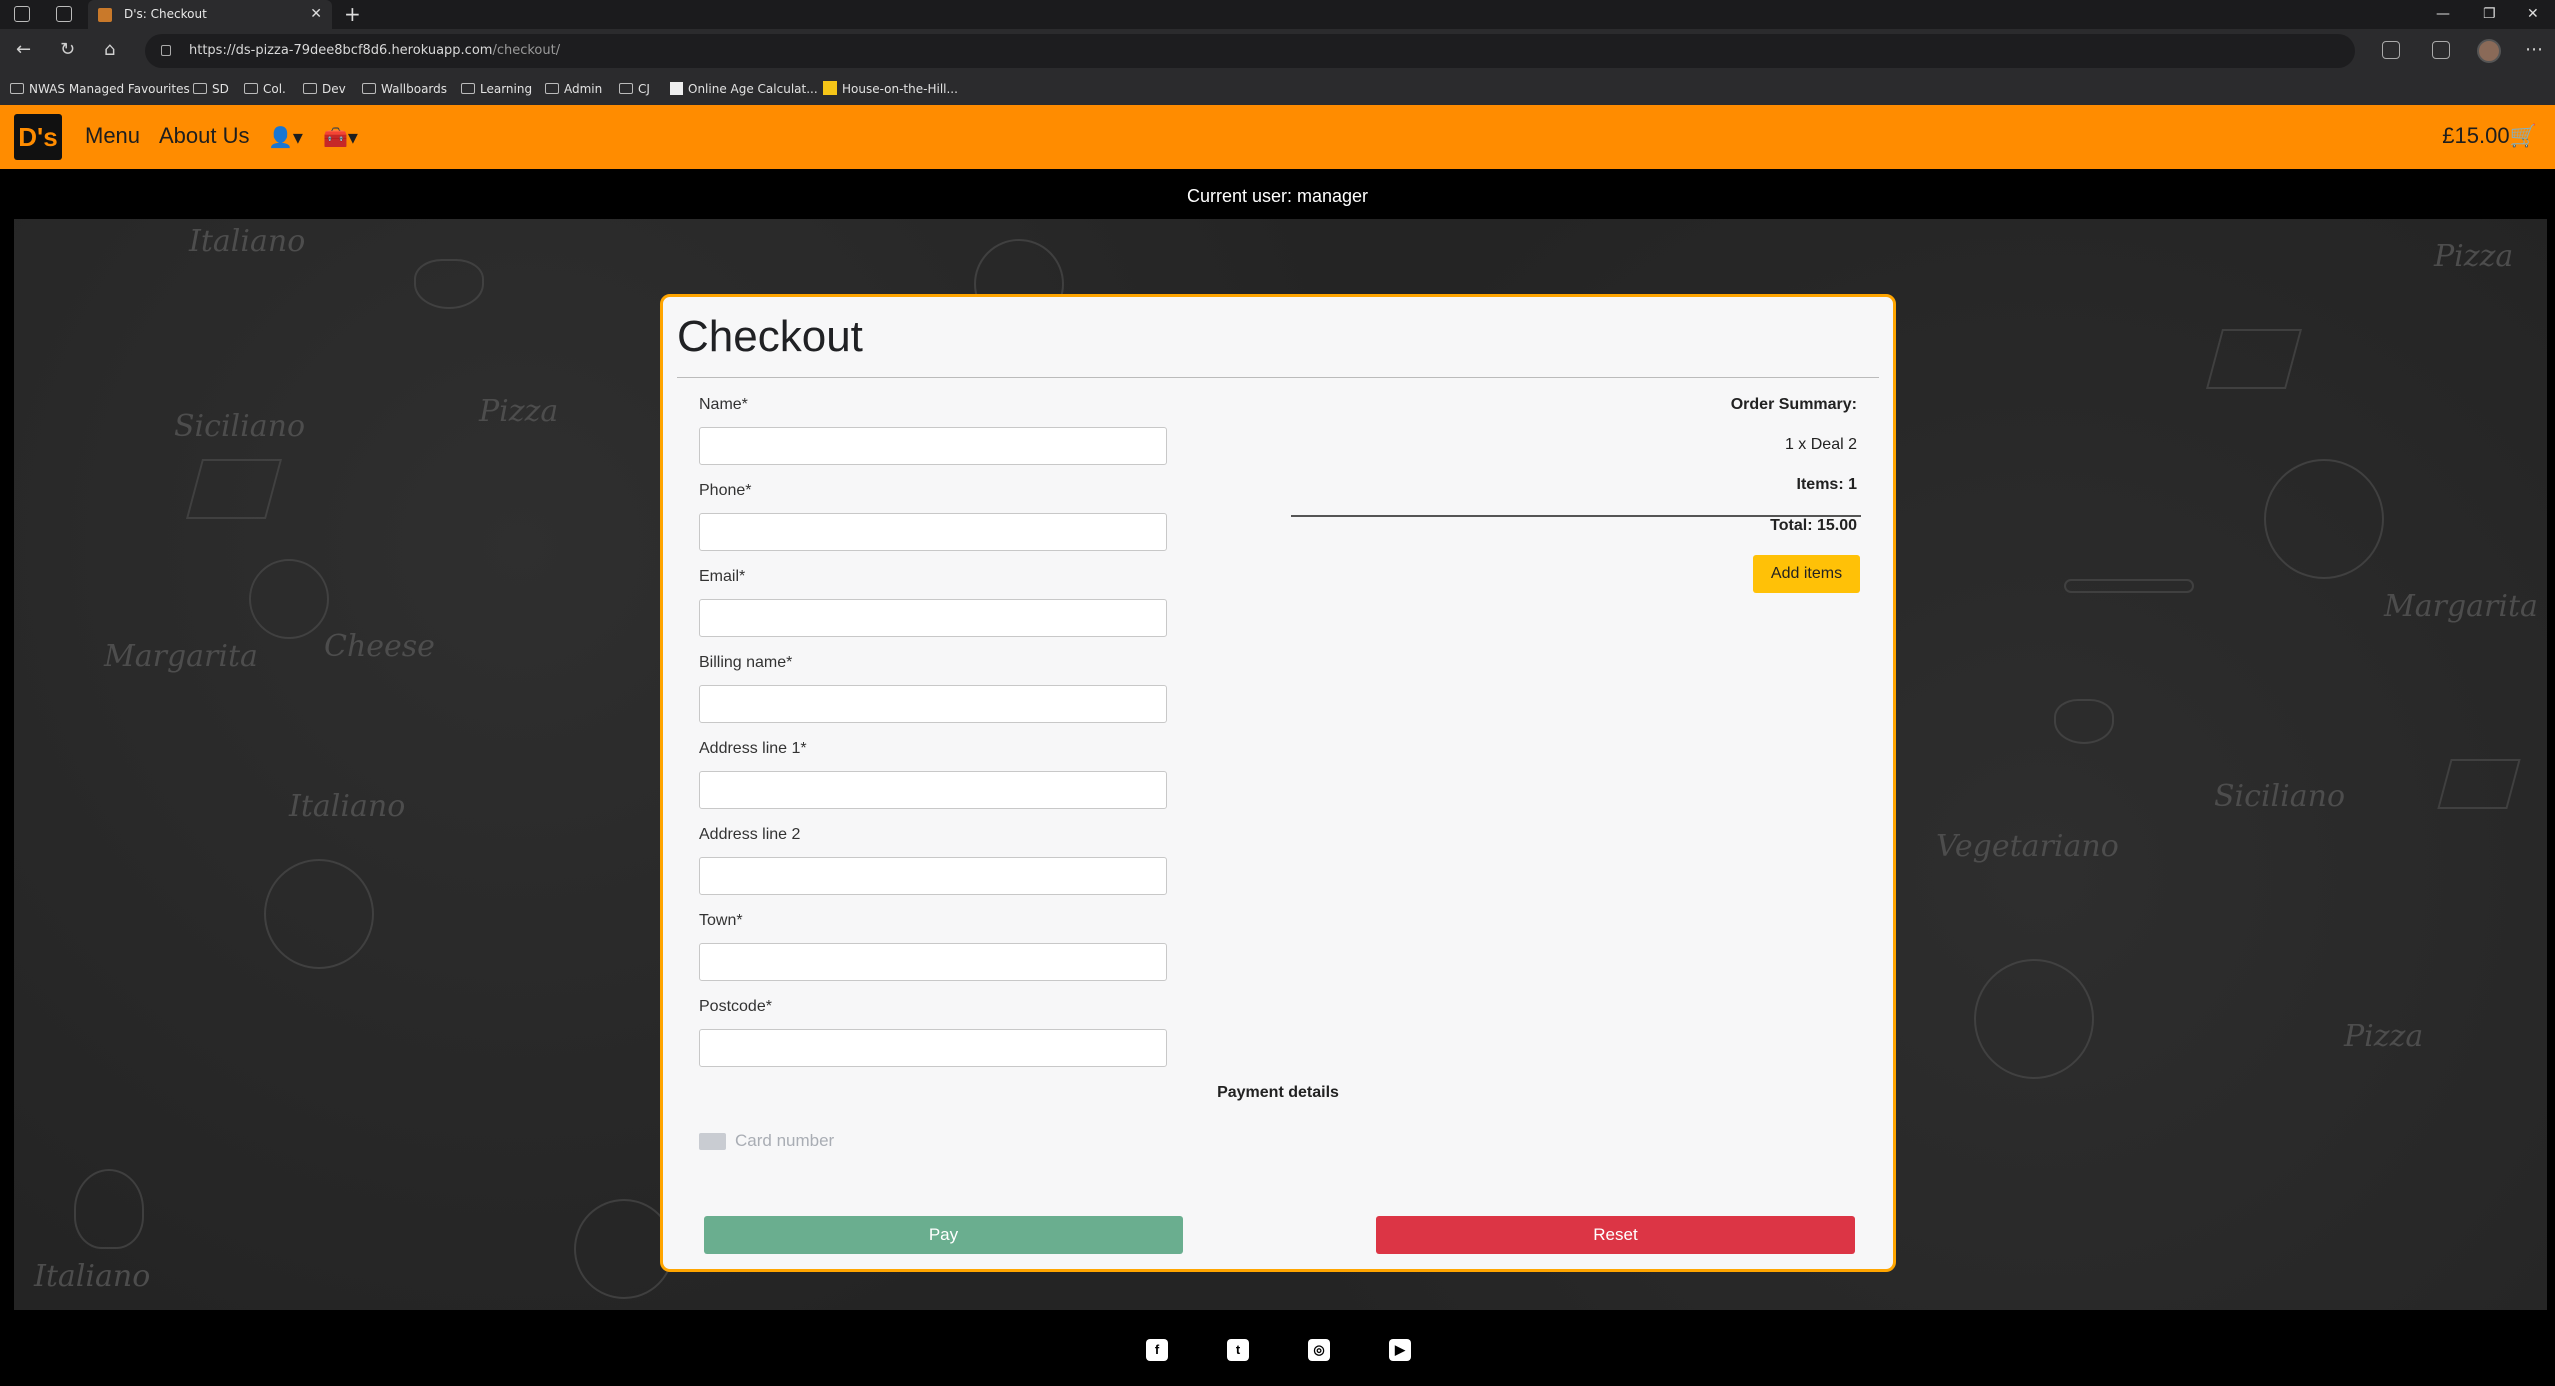 Image resolution: width=2555 pixels, height=1386 pixels. What do you see at coordinates (496, 89) in the screenshot?
I see `bookmark-item: Learning` at bounding box center [496, 89].